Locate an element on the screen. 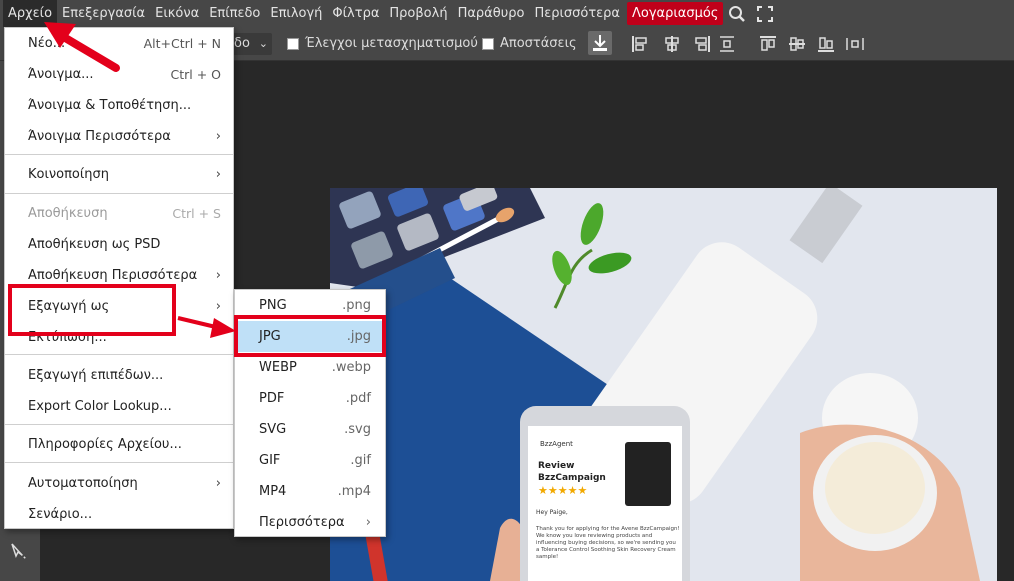 This screenshot has width=1014, height=581. arrow-to-jpg-icon is located at coordinates (206, 327).